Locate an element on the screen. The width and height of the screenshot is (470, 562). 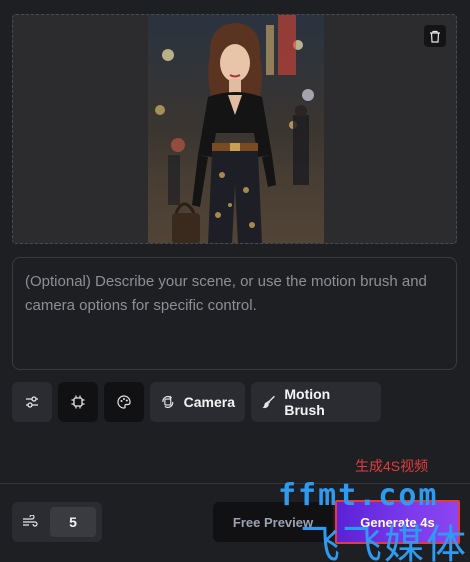
camera-orbit-icon is located at coordinates (168, 401).